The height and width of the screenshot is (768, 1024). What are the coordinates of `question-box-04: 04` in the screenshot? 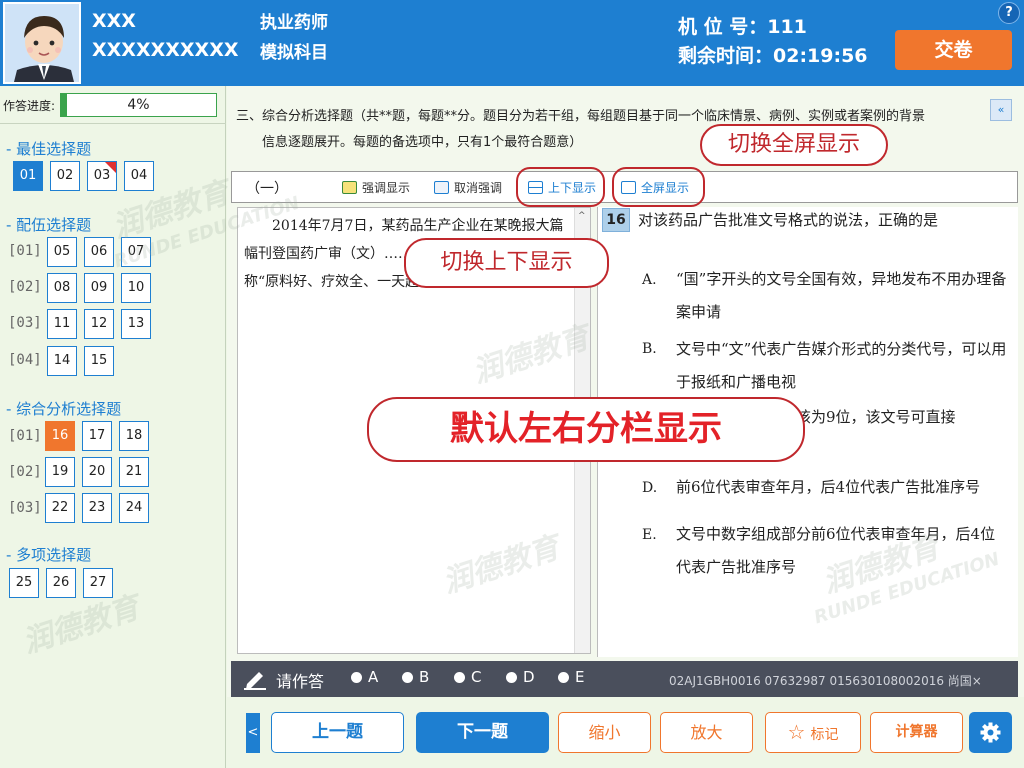 It's located at (139, 176).